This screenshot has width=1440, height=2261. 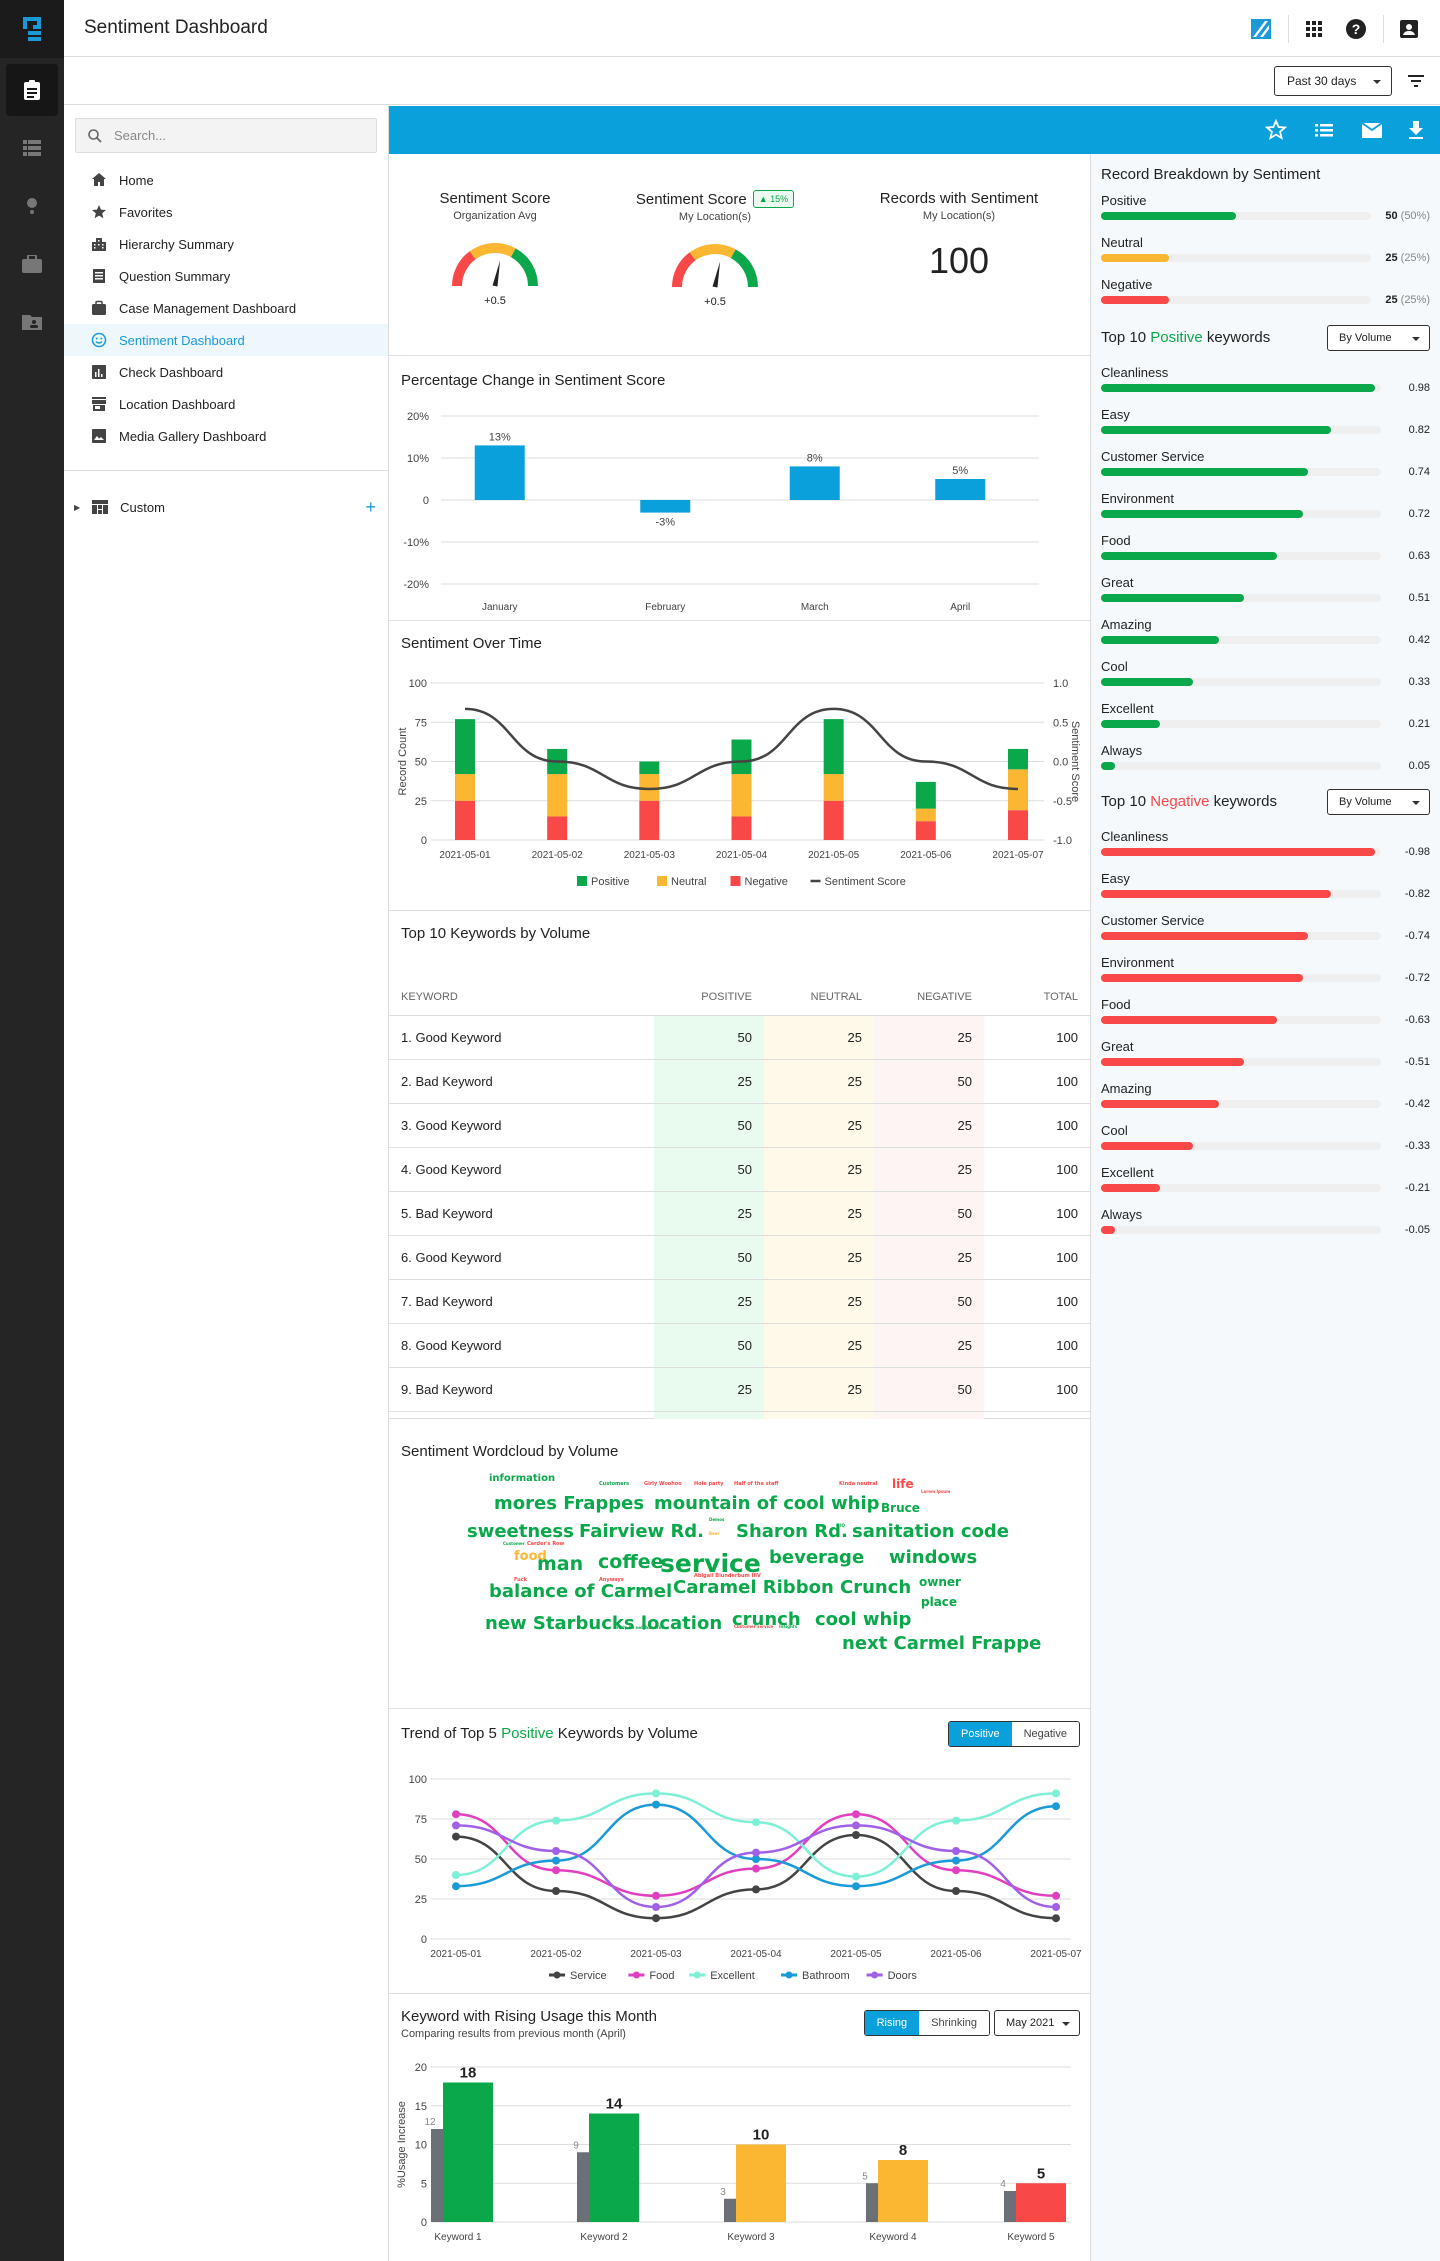 I want to click on wordcloud-word: Bruce, so click(x=900, y=1508).